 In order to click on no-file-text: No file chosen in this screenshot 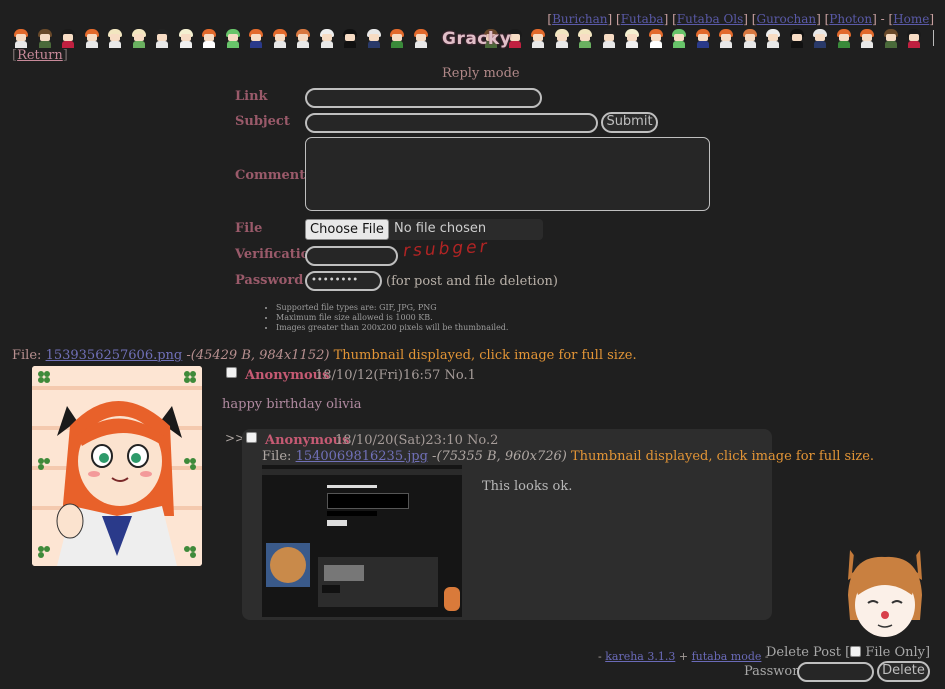, I will do `click(440, 228)`.